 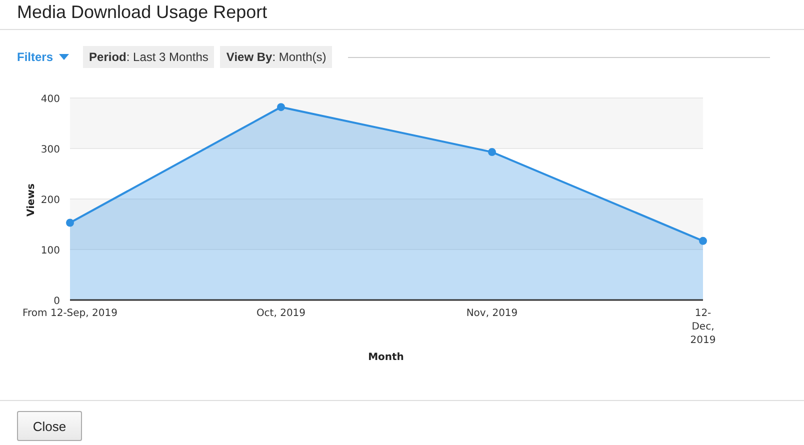 What do you see at coordinates (492, 313) in the screenshot?
I see `x-tick-label: Nov, 2019` at bounding box center [492, 313].